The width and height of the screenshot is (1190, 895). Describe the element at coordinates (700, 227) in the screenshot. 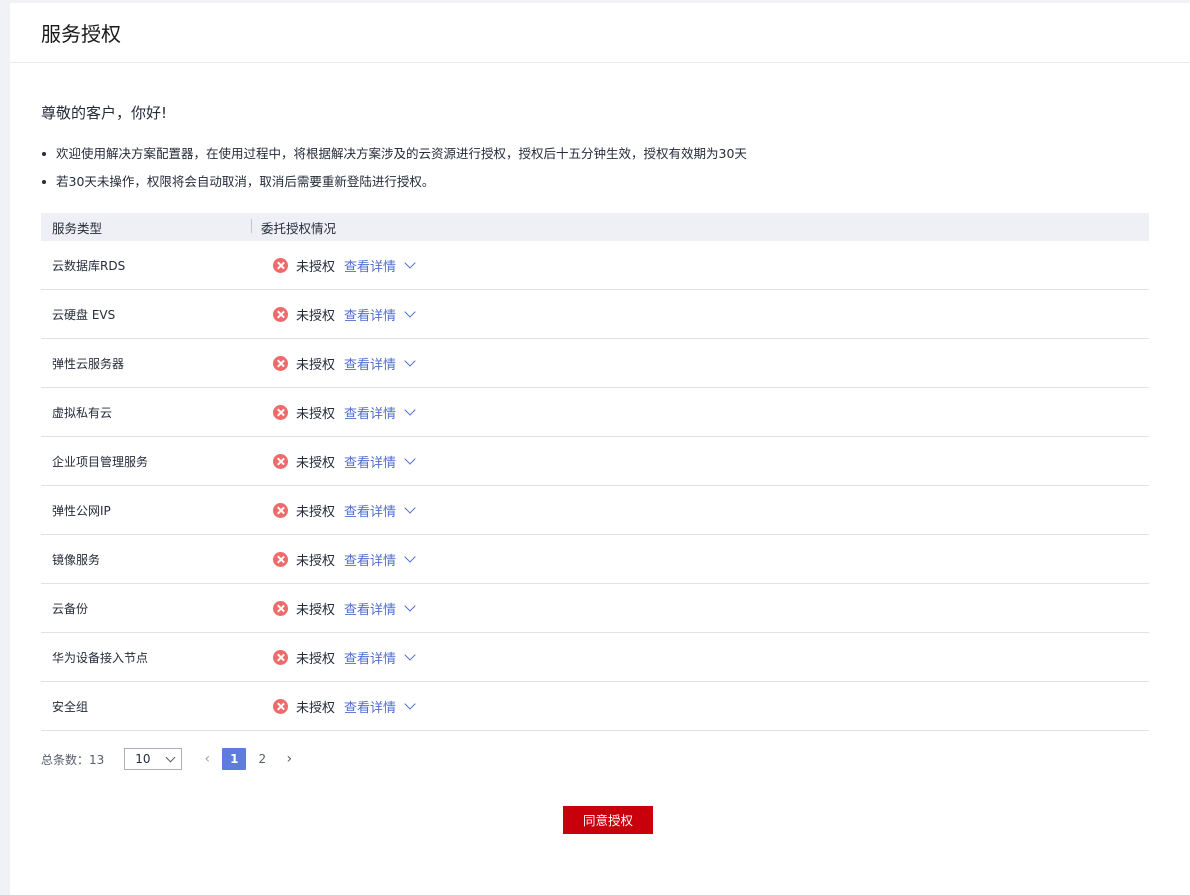

I see `header-authorization-status: 委托授权情况` at that location.